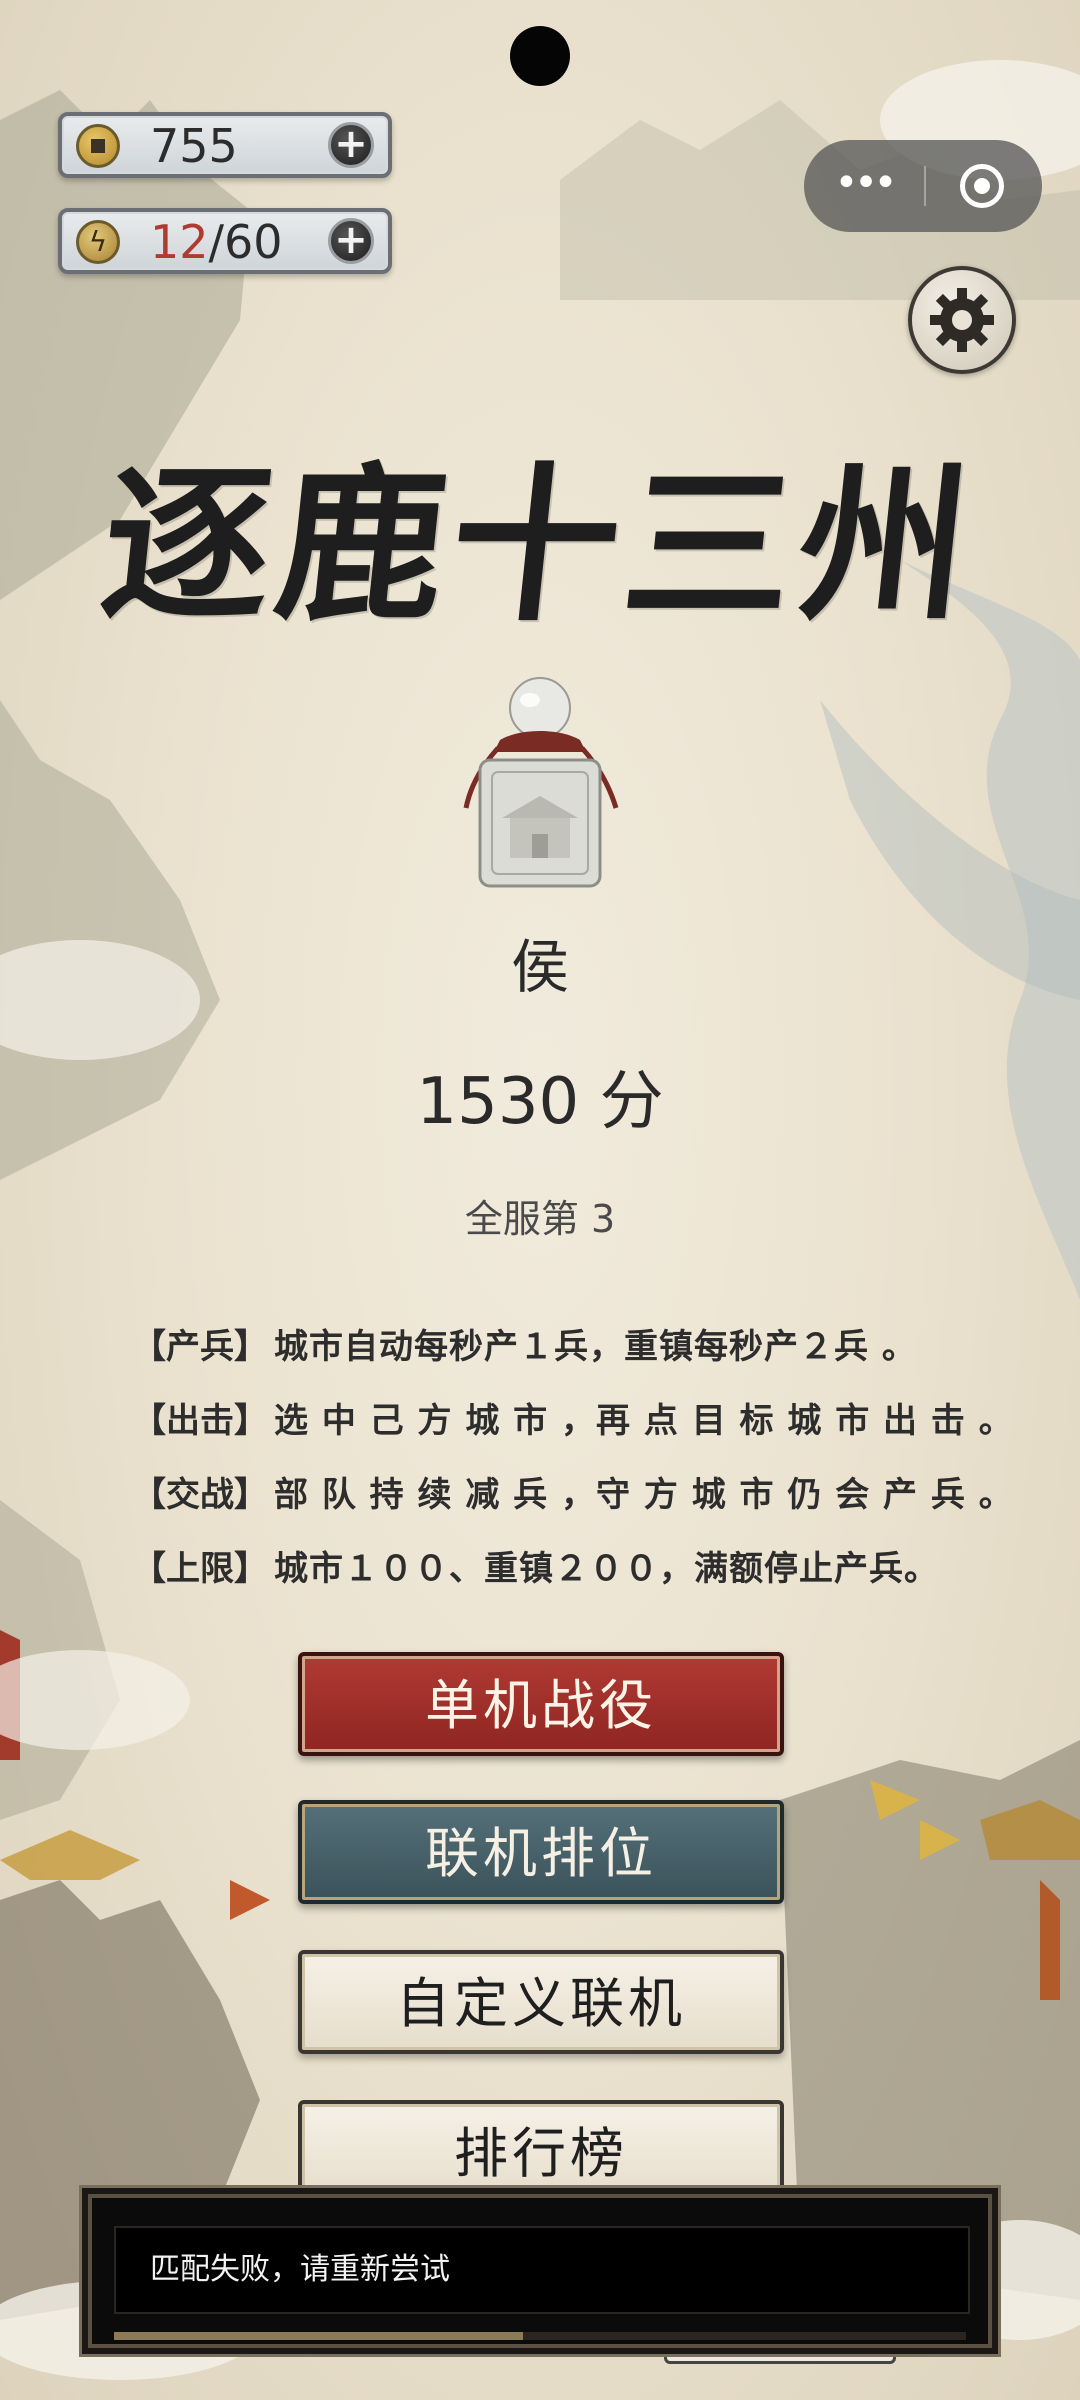 Image resolution: width=1080 pixels, height=2400 pixels. What do you see at coordinates (538, 545) in the screenshot?
I see `game-title: 逐鹿十三州` at bounding box center [538, 545].